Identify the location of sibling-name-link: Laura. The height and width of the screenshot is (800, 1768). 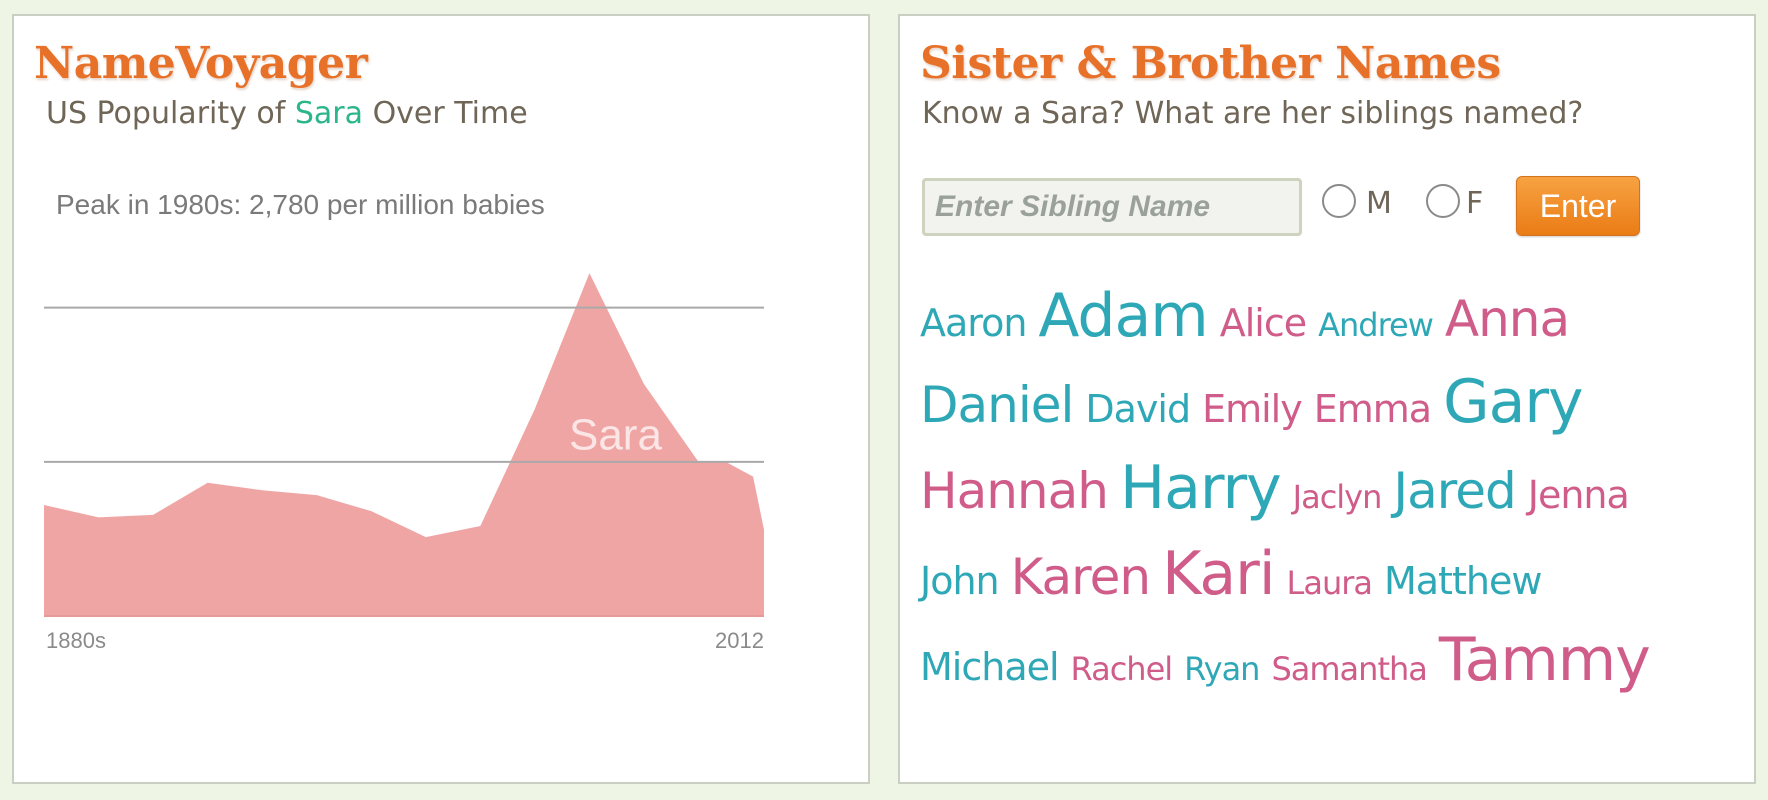
(1330, 583).